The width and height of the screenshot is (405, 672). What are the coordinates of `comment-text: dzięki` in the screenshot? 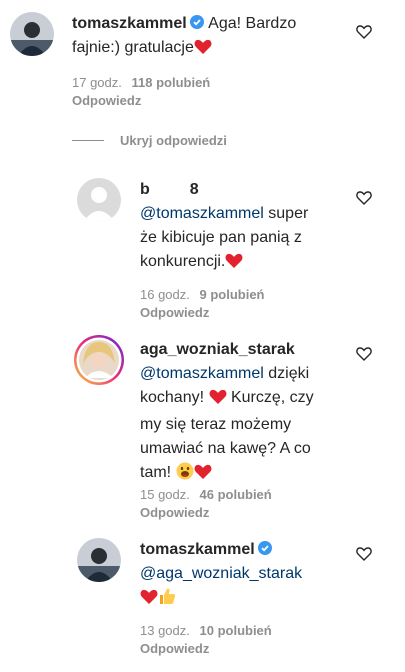 It's located at (286, 373).